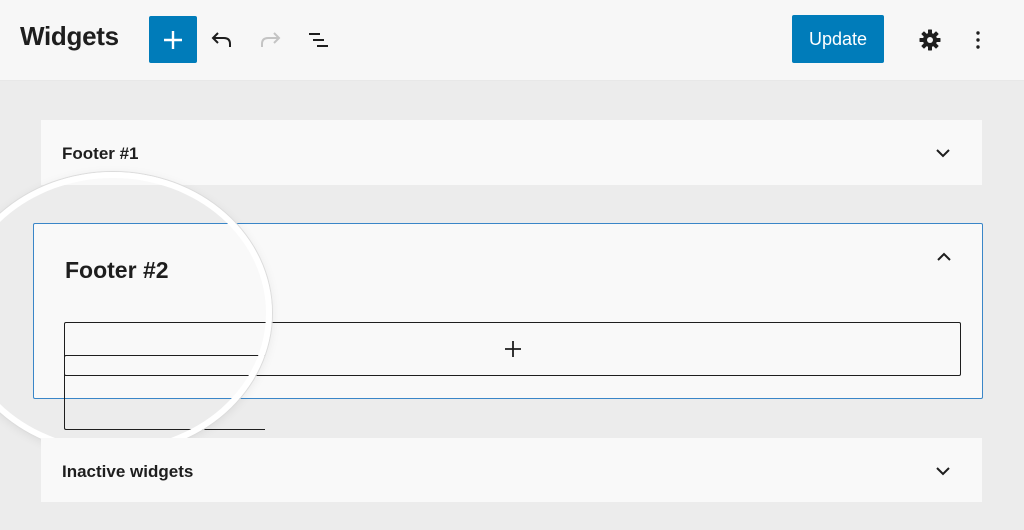  I want to click on undo-button, so click(222, 40).